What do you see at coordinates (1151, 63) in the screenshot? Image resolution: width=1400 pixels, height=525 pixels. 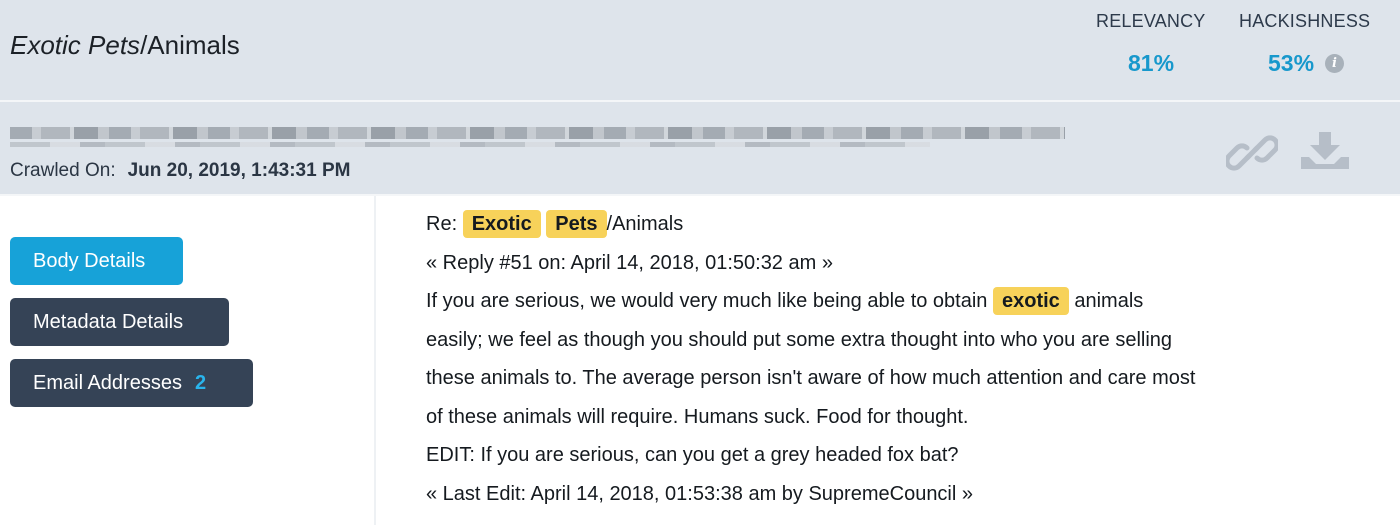 I see `relevancy-value: 81%` at bounding box center [1151, 63].